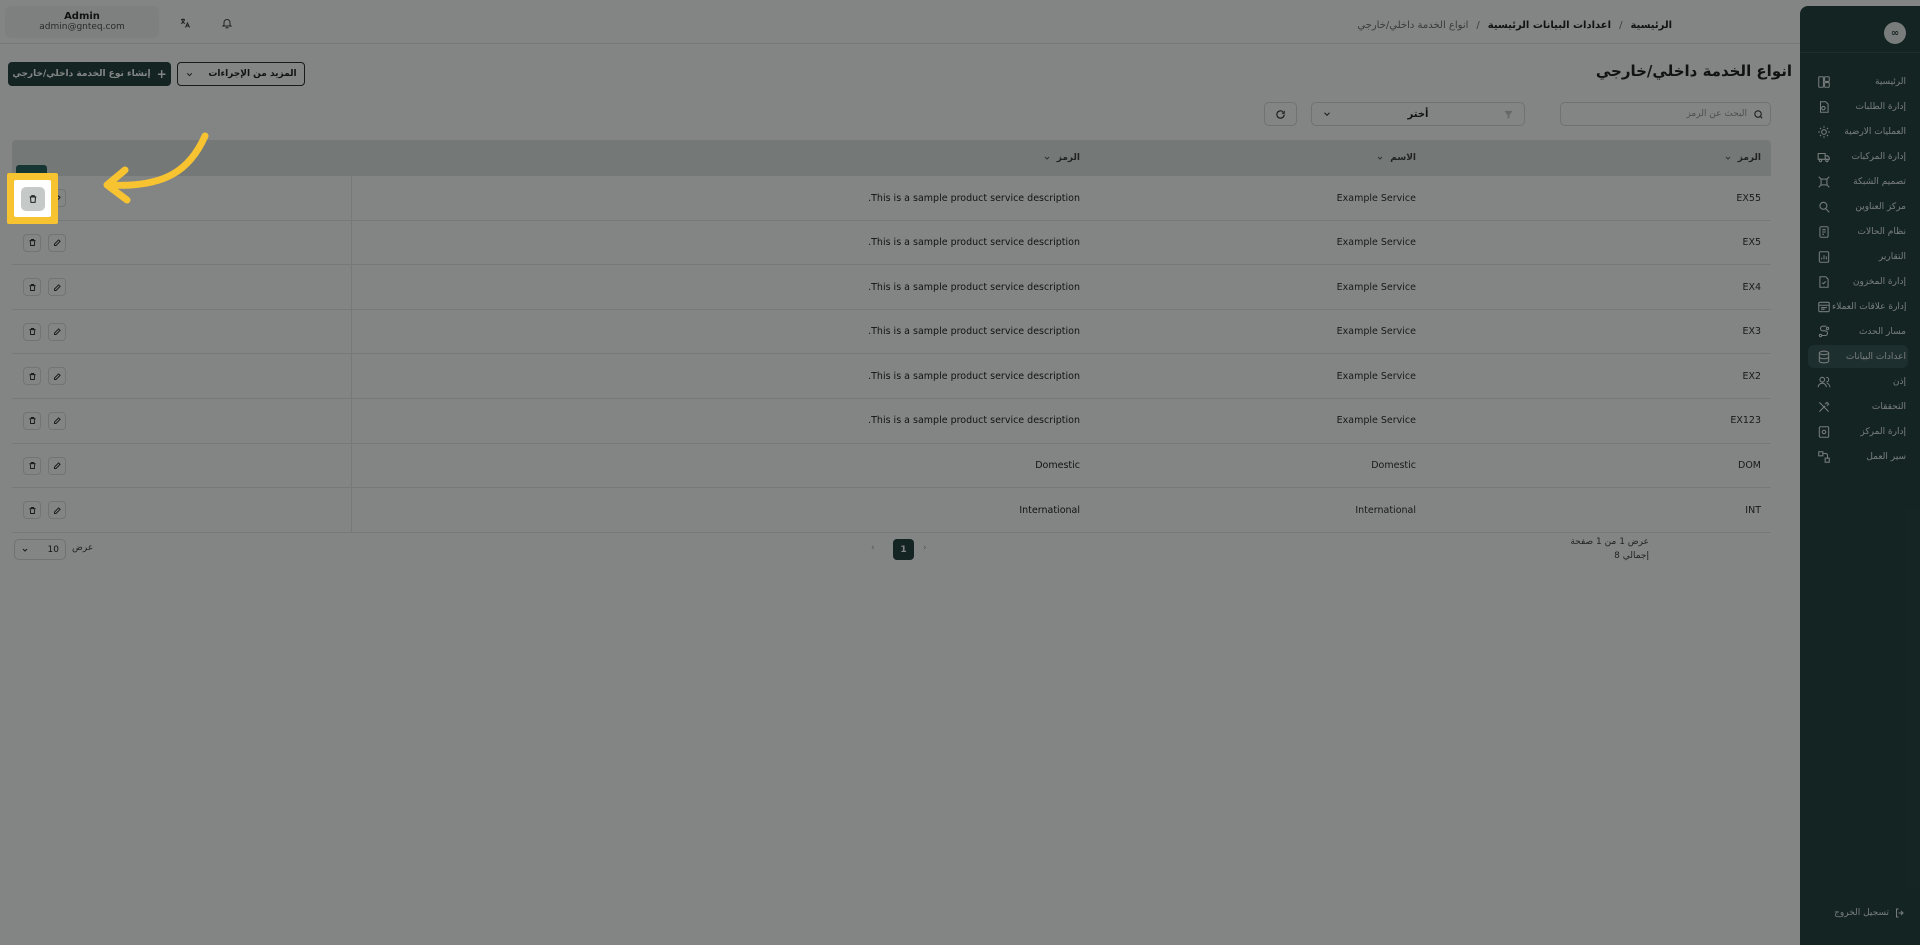 The height and width of the screenshot is (945, 1920). Describe the element at coordinates (1858, 356) in the screenshot. I see `sidebar-item-database: اعدادات البيانات` at that location.